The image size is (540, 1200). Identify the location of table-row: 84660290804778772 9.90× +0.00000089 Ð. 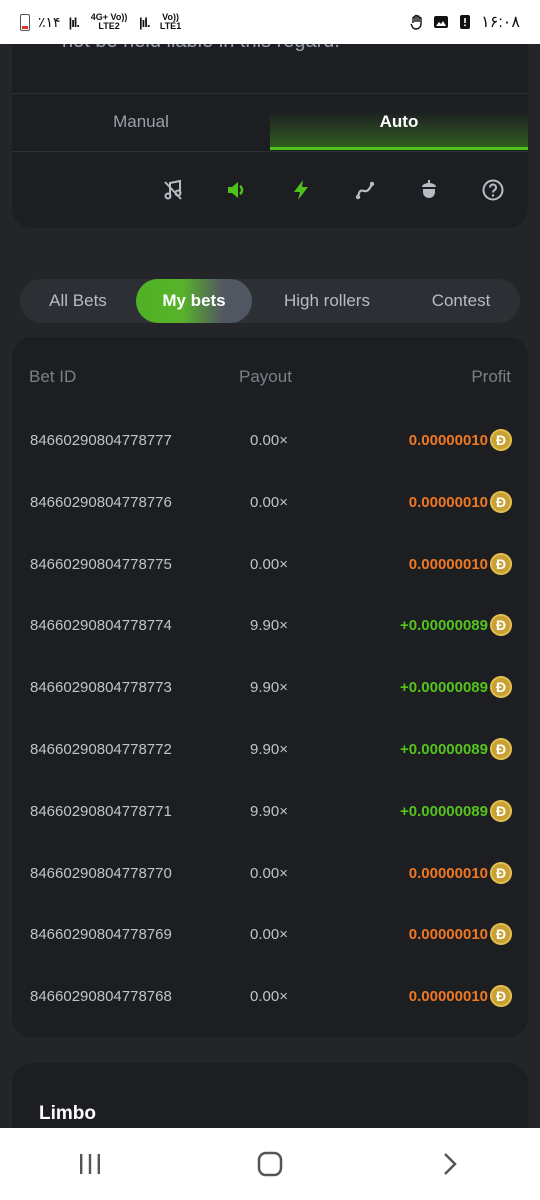
(270, 750).